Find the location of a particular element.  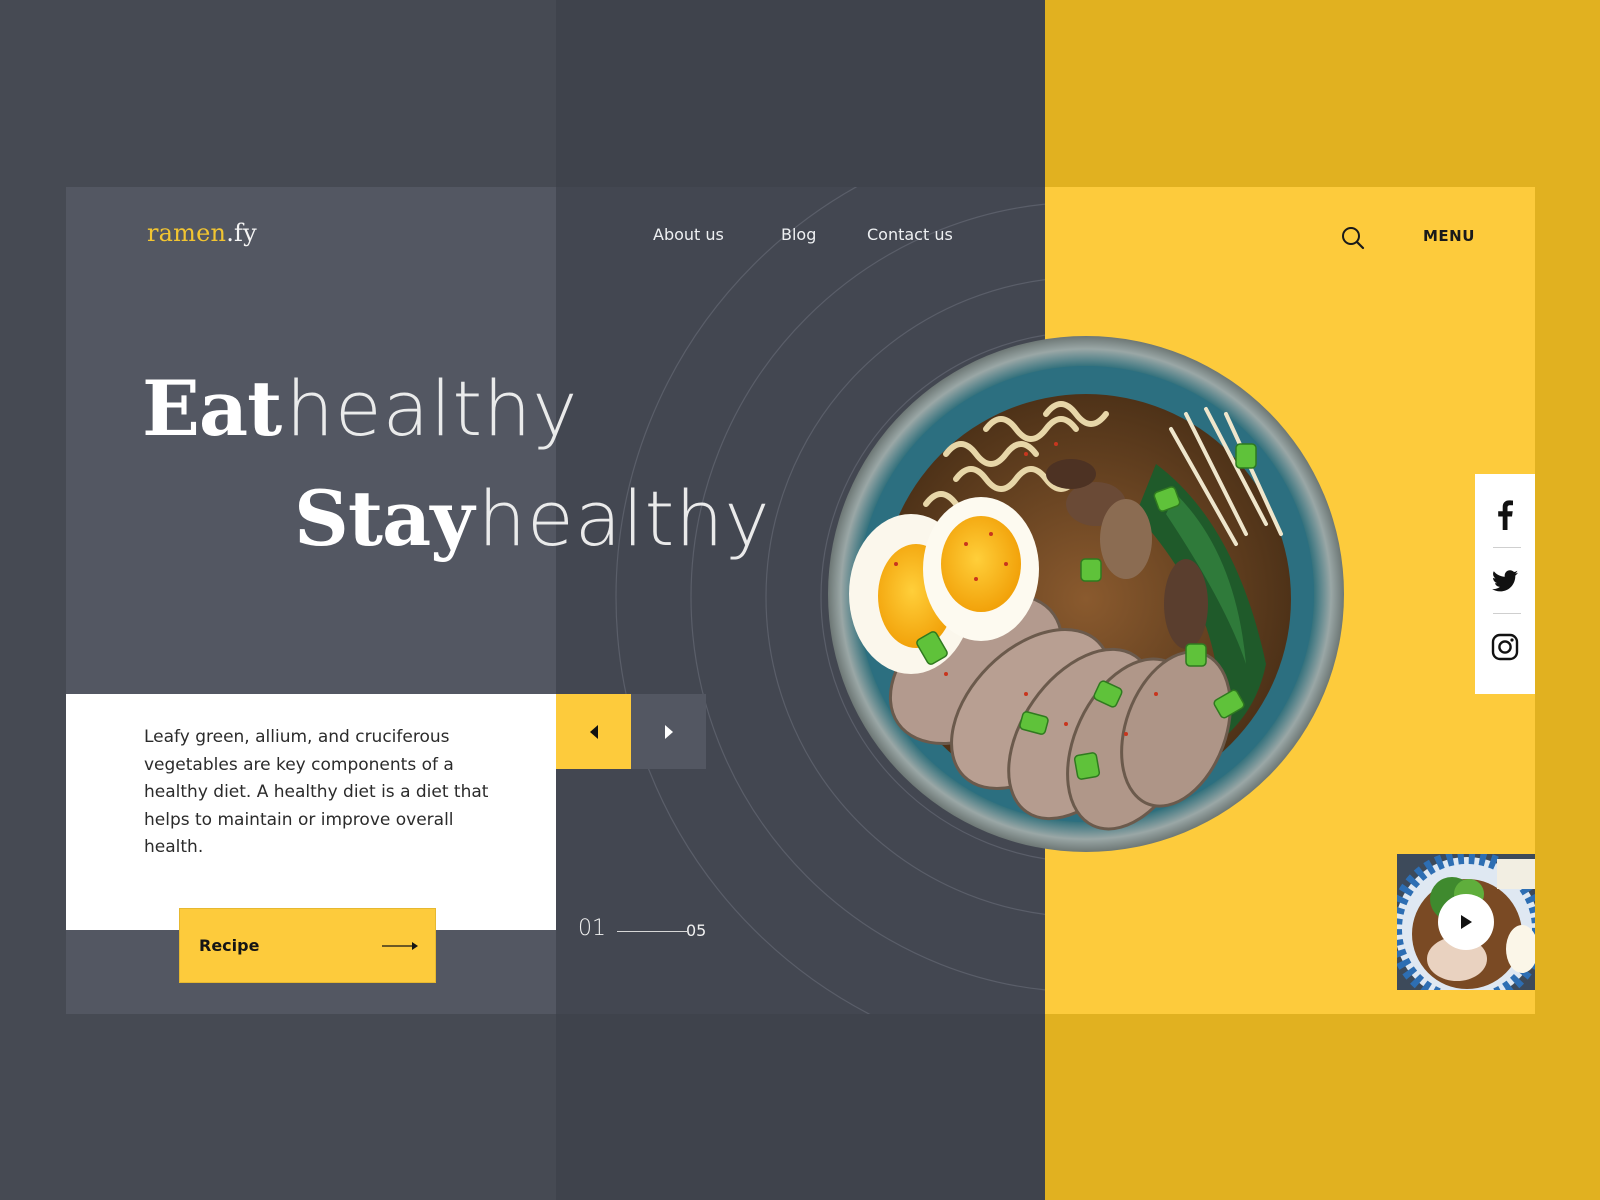

twitter-icon is located at coordinates (1505, 581).